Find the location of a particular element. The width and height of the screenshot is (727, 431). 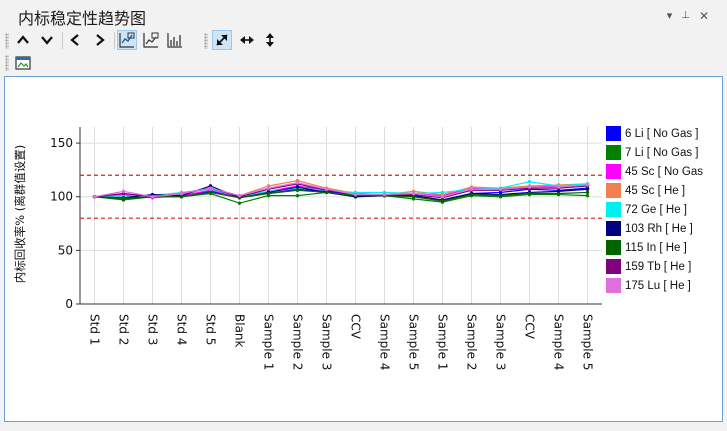

y-tick-label: 50 is located at coordinates (65, 250).